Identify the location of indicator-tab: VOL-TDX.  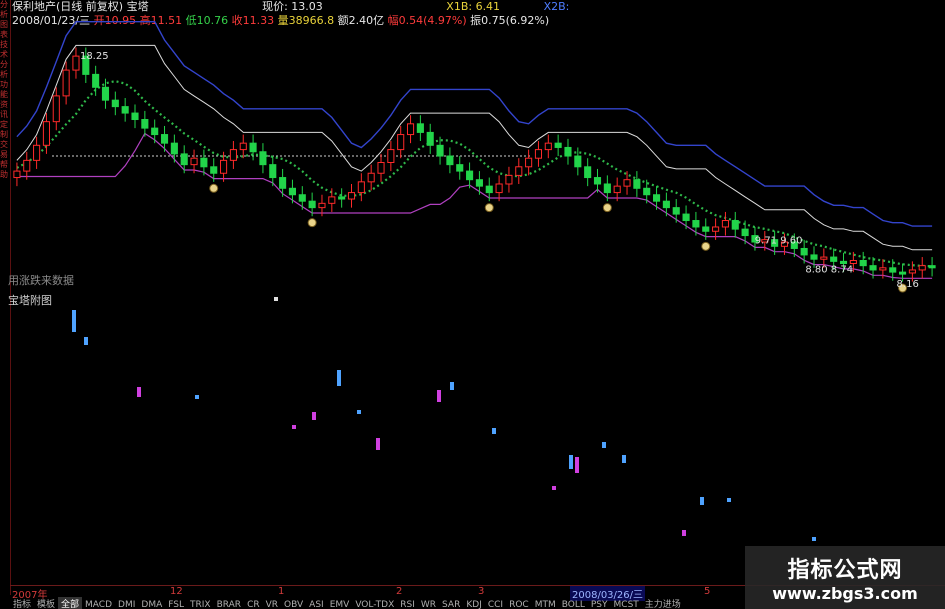
(374, 604).